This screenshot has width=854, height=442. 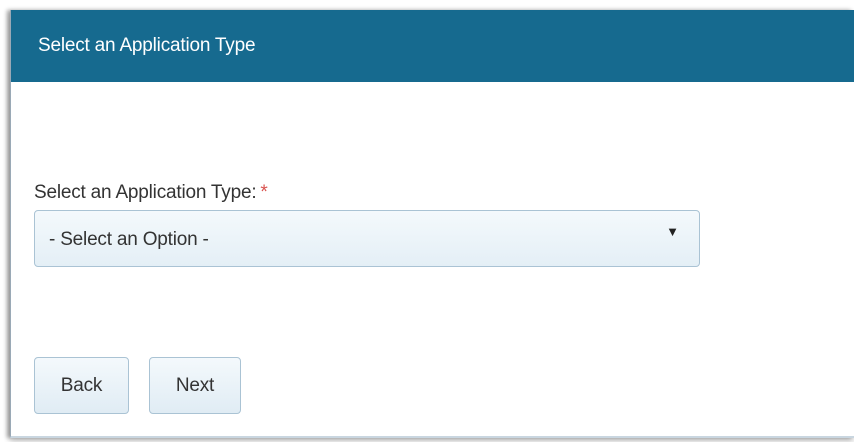 What do you see at coordinates (81, 385) in the screenshot?
I see `back-button: Back` at bounding box center [81, 385].